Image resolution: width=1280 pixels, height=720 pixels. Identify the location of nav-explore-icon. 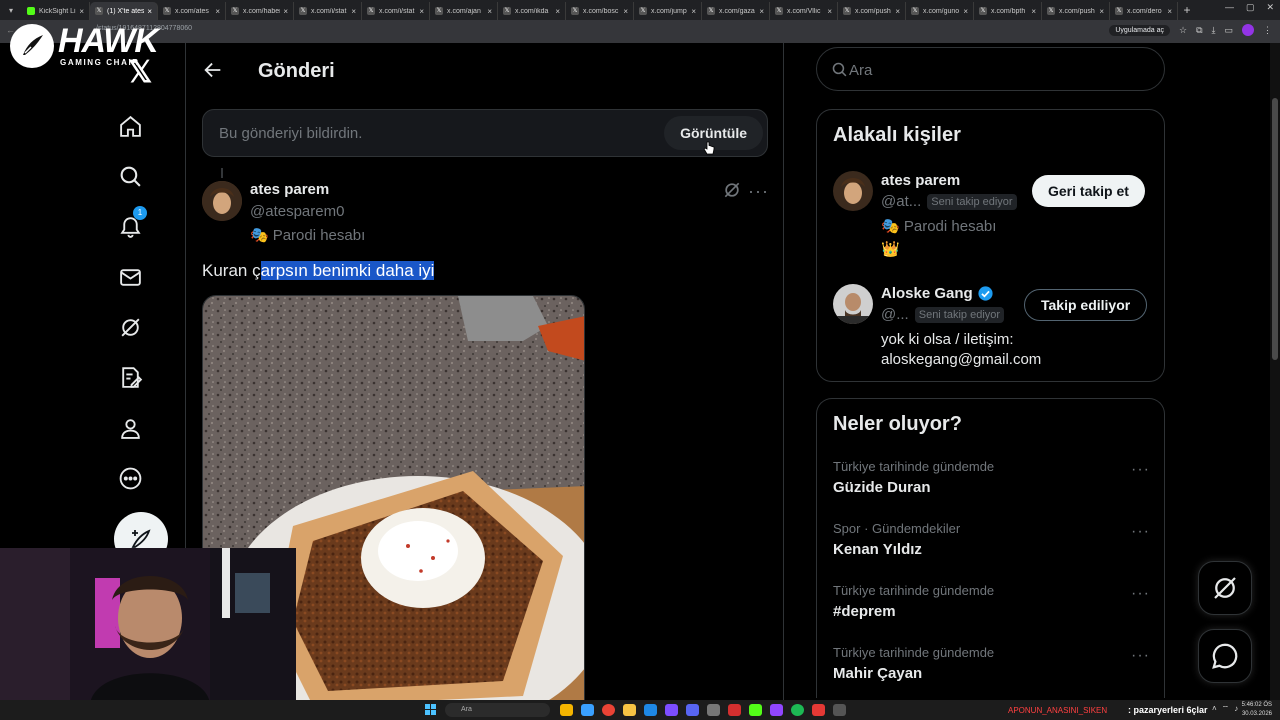
(130, 176).